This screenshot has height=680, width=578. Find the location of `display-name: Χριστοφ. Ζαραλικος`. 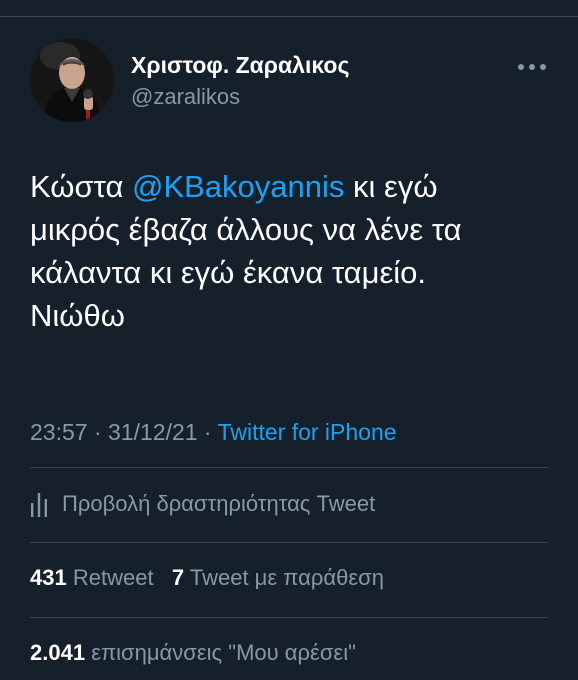

display-name: Χριστοφ. Ζαραλικος is located at coordinates (240, 65).